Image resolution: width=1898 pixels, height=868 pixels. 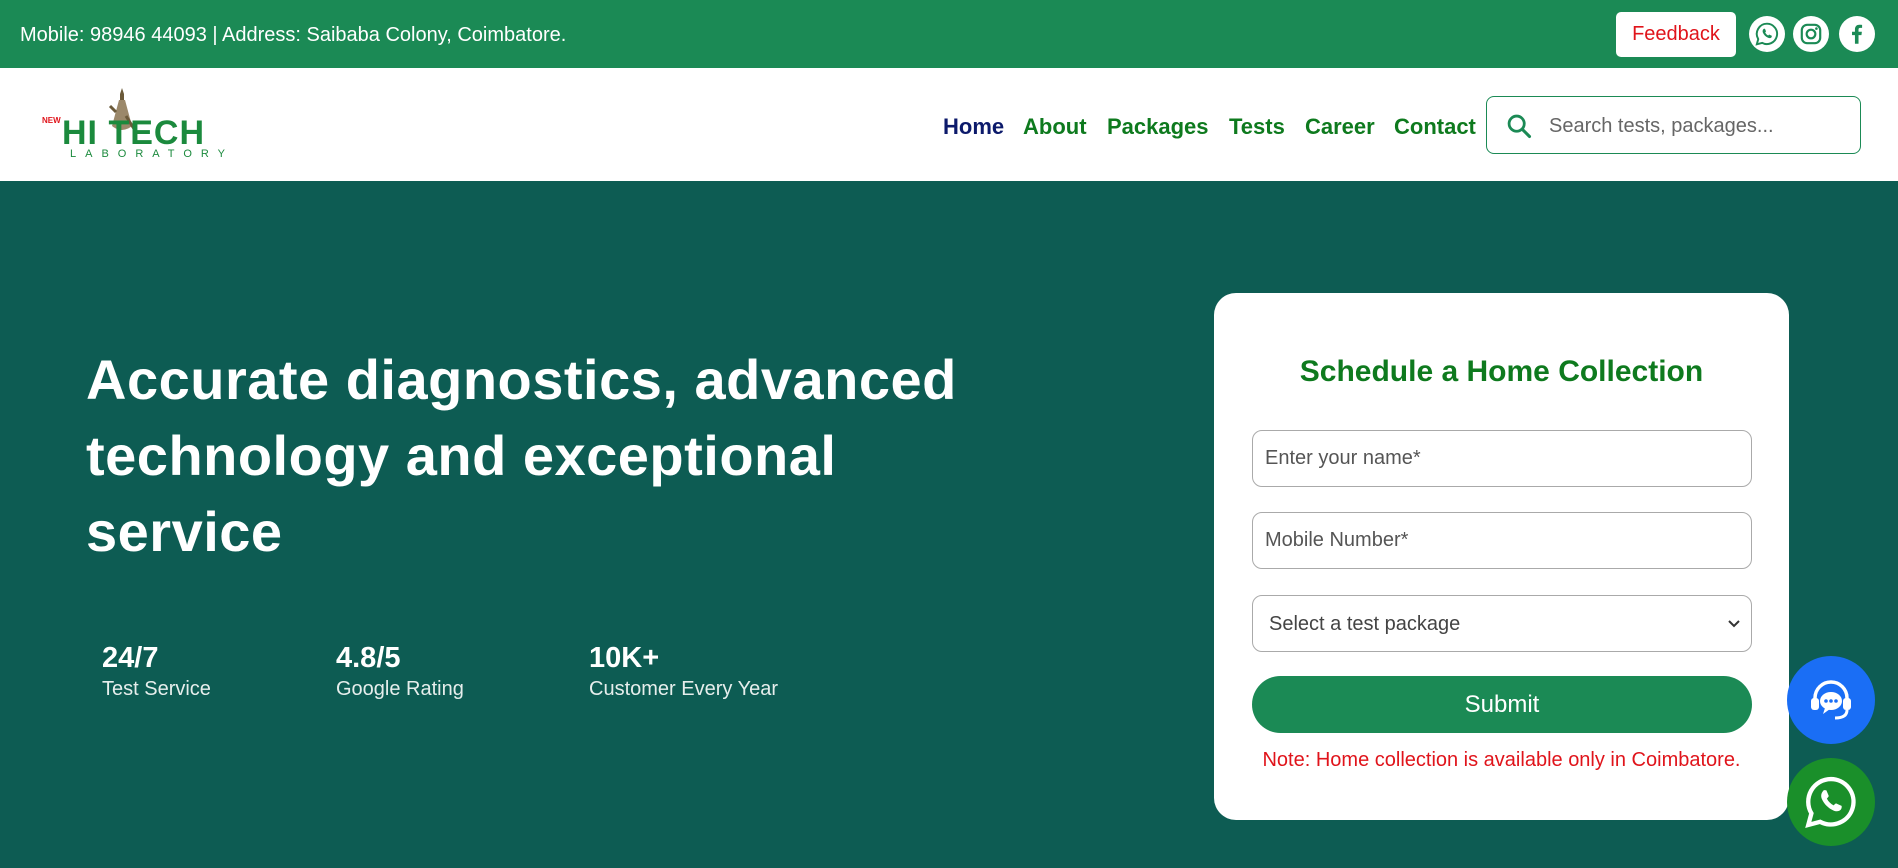 What do you see at coordinates (973, 127) in the screenshot?
I see `nav-home: Home` at bounding box center [973, 127].